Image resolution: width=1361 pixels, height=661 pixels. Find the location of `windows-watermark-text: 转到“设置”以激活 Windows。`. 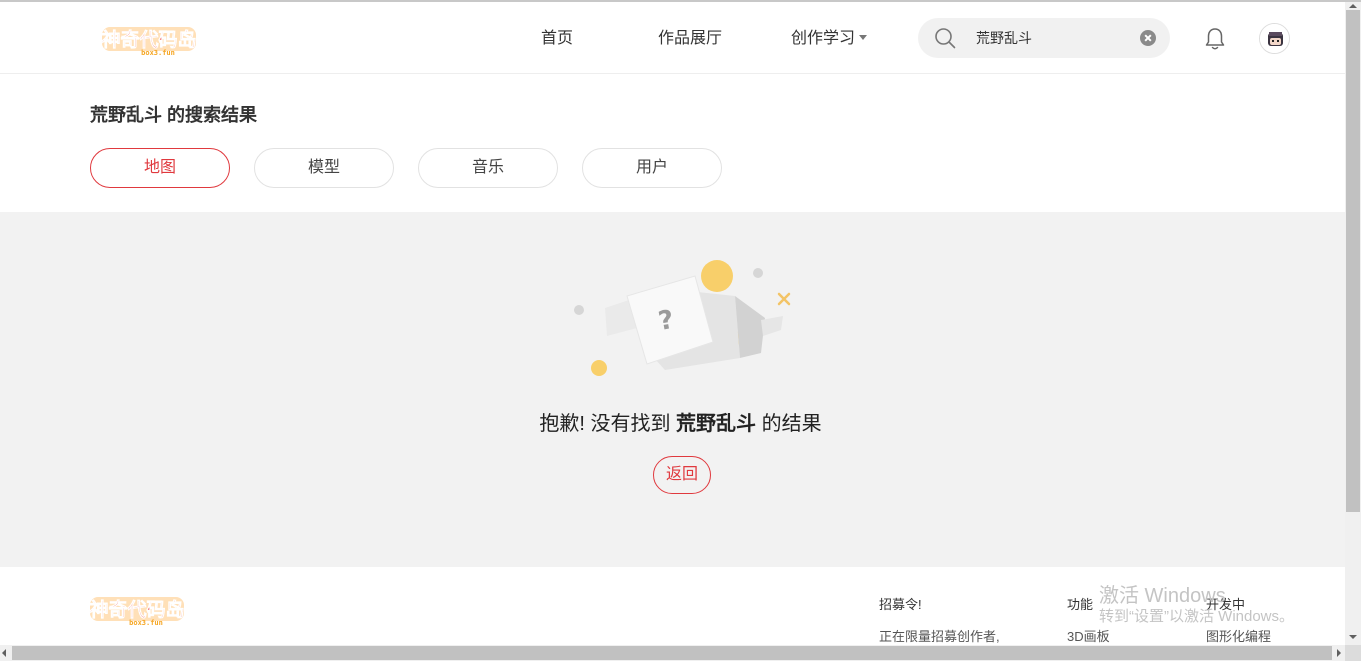

windows-watermark-text: 转到“设置”以激活 Windows。 is located at coordinates (1197, 616).